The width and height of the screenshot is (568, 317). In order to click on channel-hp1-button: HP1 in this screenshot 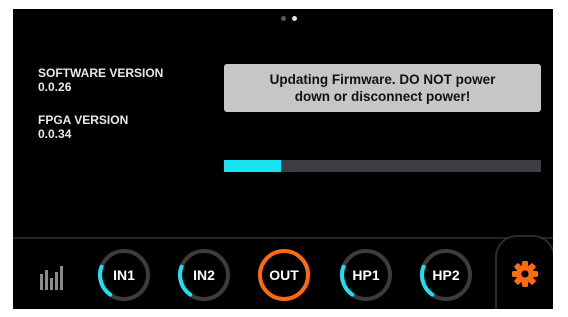, I will do `click(366, 275)`.